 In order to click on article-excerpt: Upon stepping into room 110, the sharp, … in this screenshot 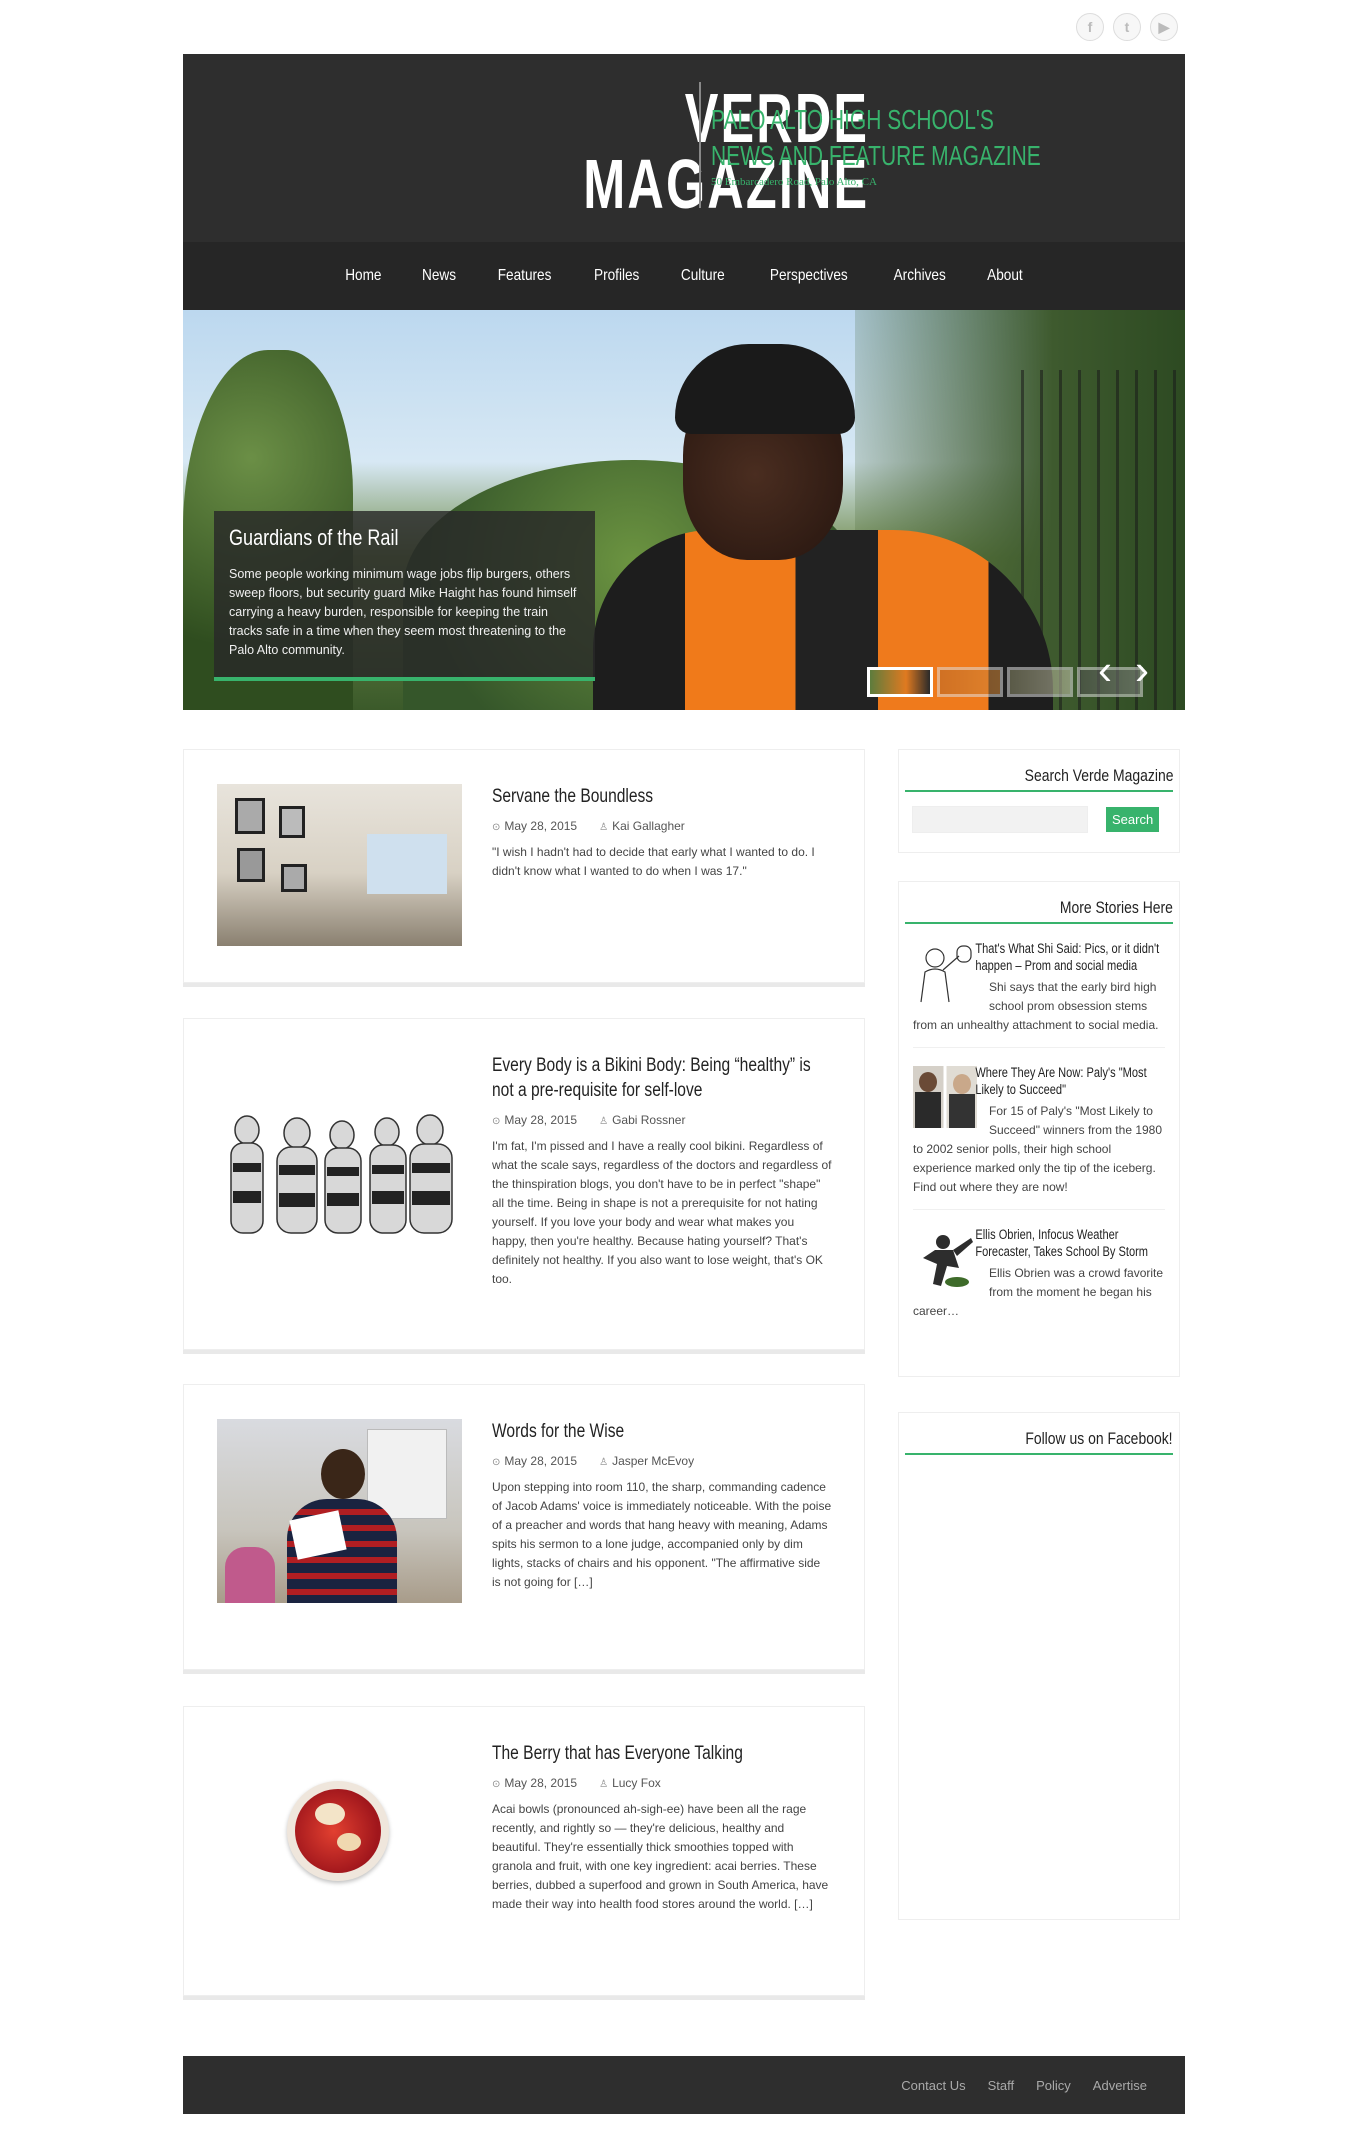, I will do `click(662, 1534)`.